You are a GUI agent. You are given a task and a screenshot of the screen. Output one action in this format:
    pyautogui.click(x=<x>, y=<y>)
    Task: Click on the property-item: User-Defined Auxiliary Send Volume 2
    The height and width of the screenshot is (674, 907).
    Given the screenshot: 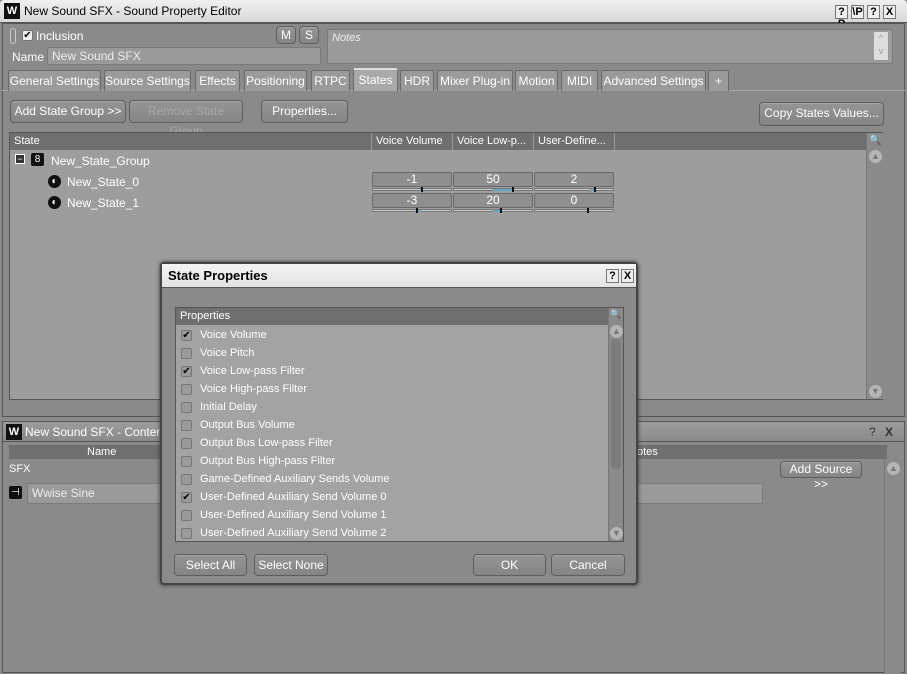 What is the action you would take?
    pyautogui.click(x=283, y=533)
    